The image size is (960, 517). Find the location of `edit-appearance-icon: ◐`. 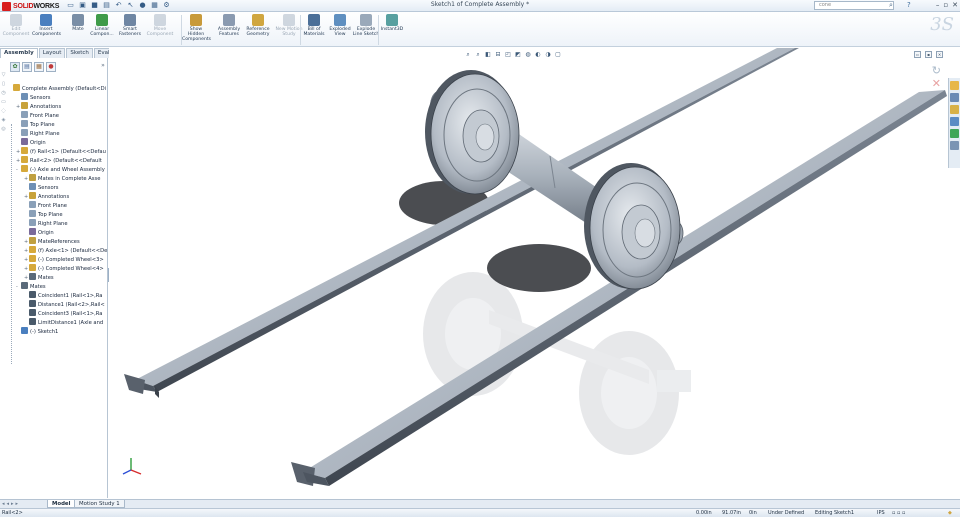

edit-appearance-icon: ◐ is located at coordinates (538, 55).